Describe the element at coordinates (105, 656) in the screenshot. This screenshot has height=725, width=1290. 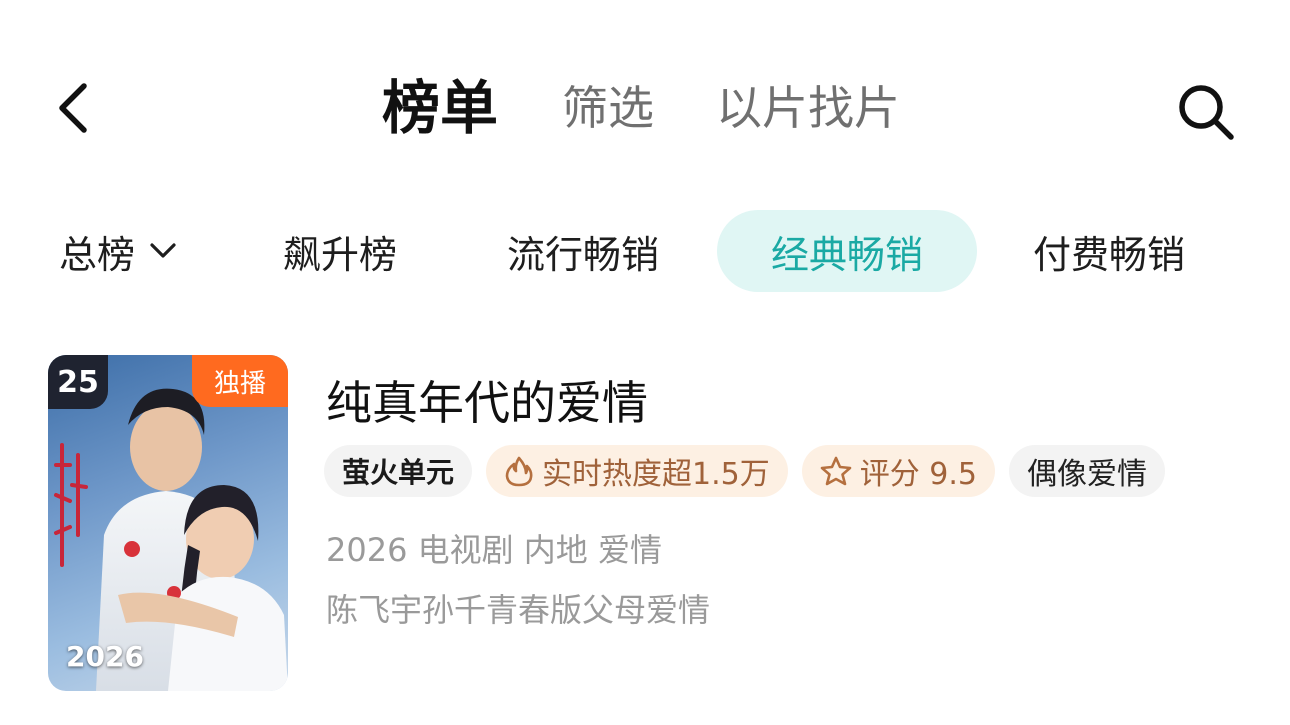
I see `poster-year: 2026` at that location.